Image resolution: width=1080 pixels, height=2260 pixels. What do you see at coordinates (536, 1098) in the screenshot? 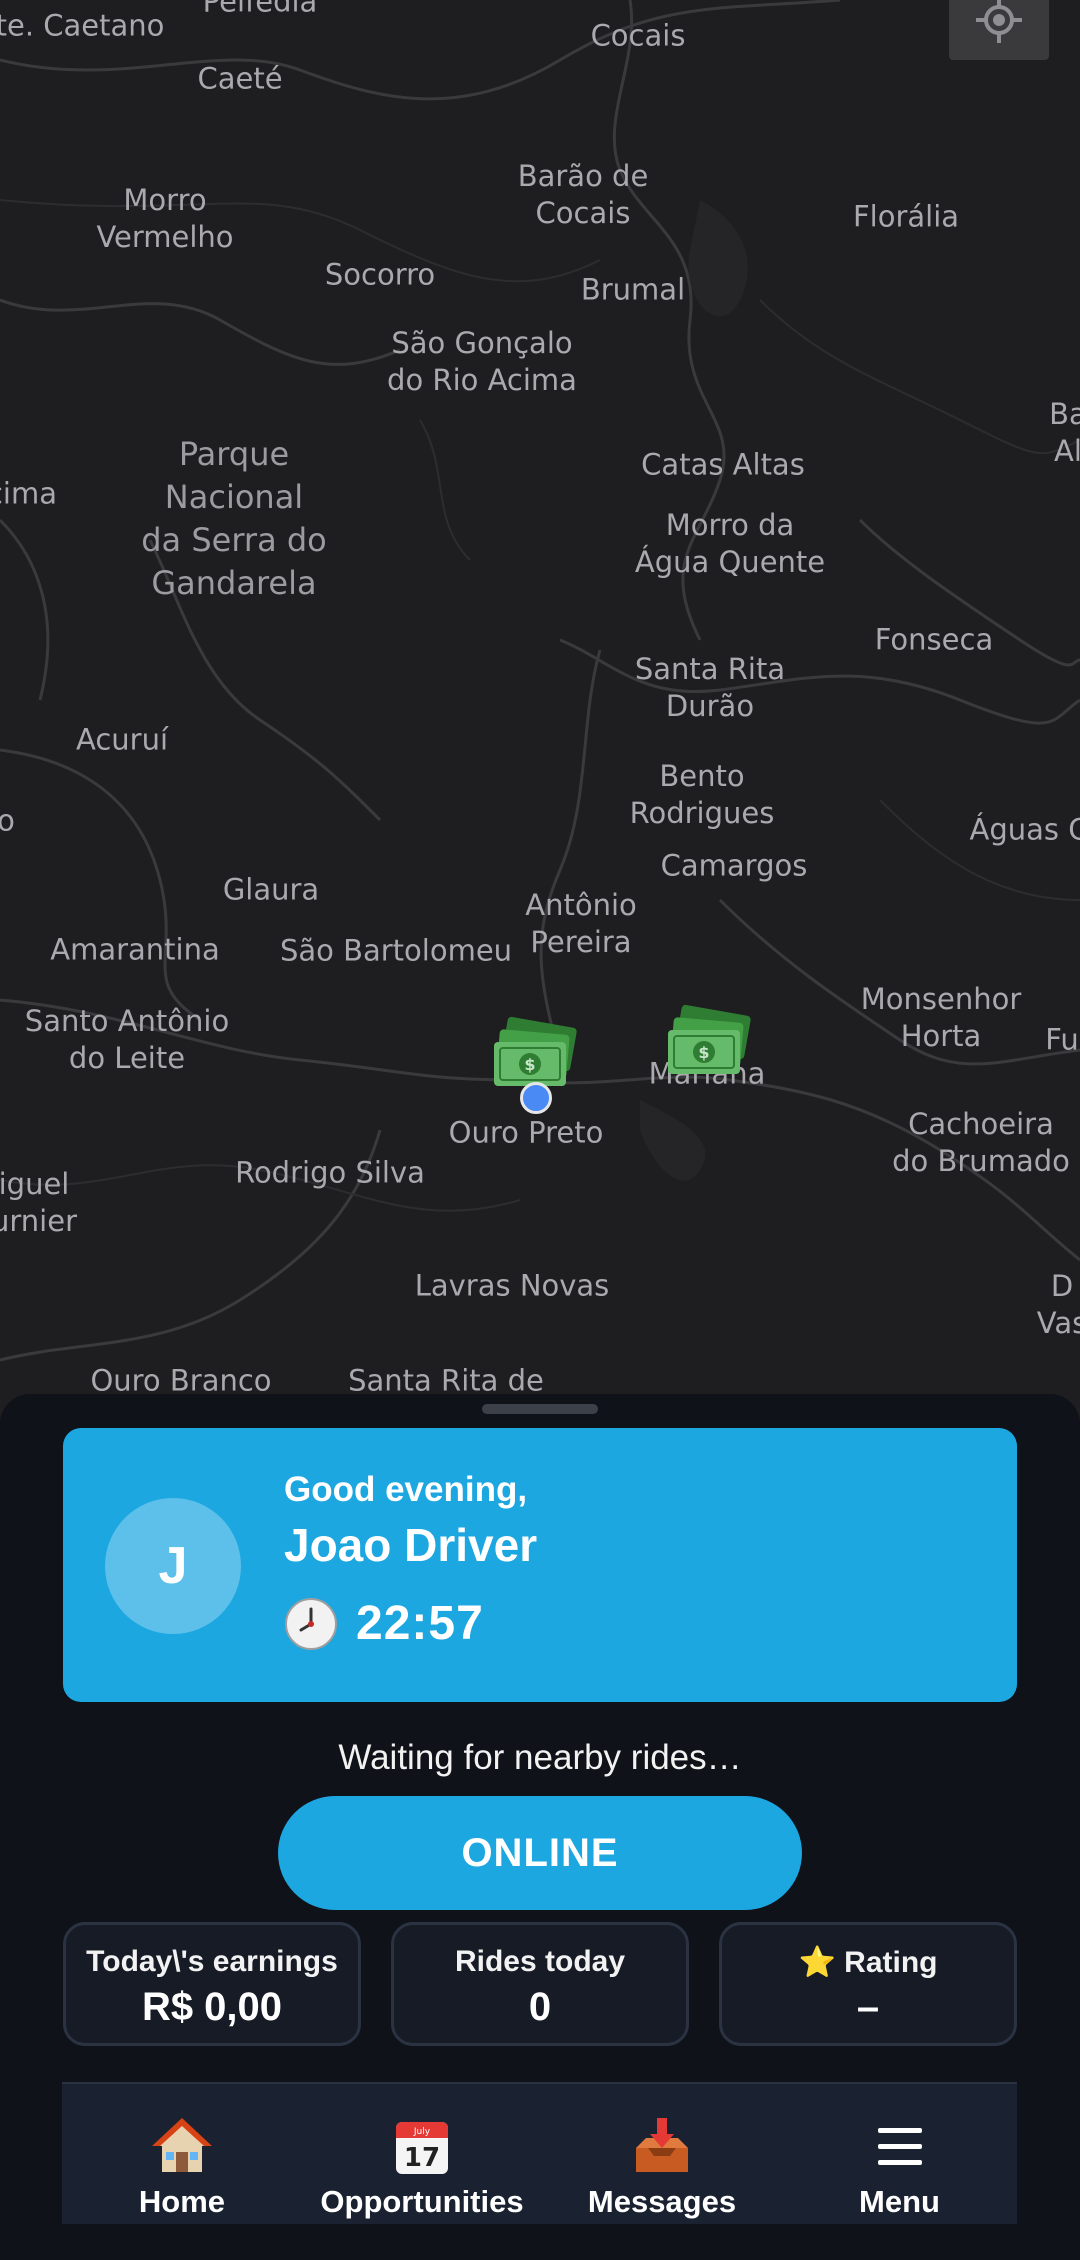
I see `current-location-dot` at bounding box center [536, 1098].